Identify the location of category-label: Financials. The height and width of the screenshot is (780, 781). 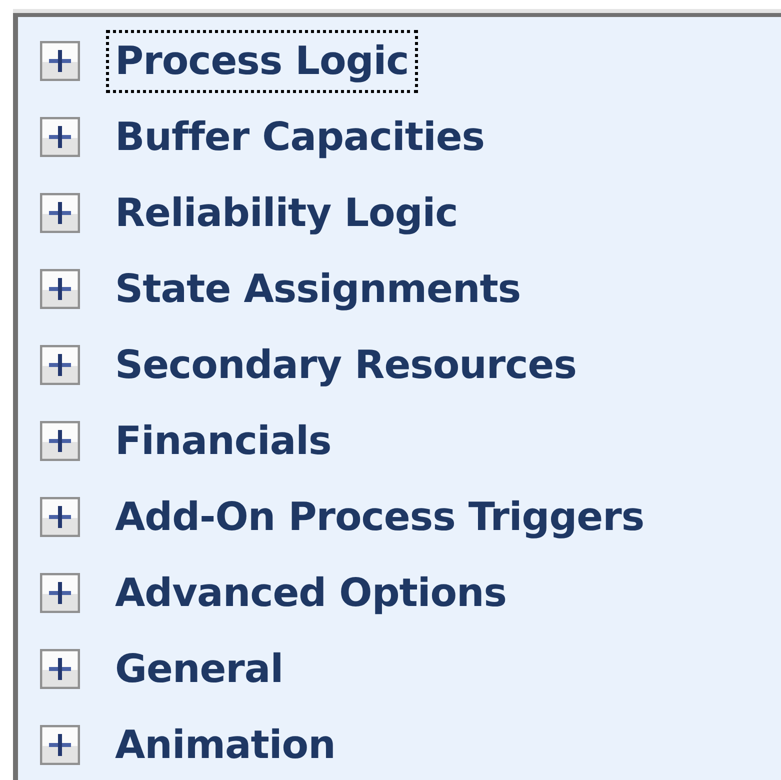
(223, 441).